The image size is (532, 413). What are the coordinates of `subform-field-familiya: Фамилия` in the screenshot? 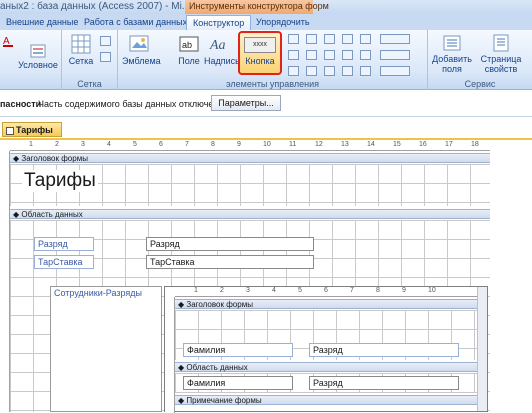 It's located at (238, 383).